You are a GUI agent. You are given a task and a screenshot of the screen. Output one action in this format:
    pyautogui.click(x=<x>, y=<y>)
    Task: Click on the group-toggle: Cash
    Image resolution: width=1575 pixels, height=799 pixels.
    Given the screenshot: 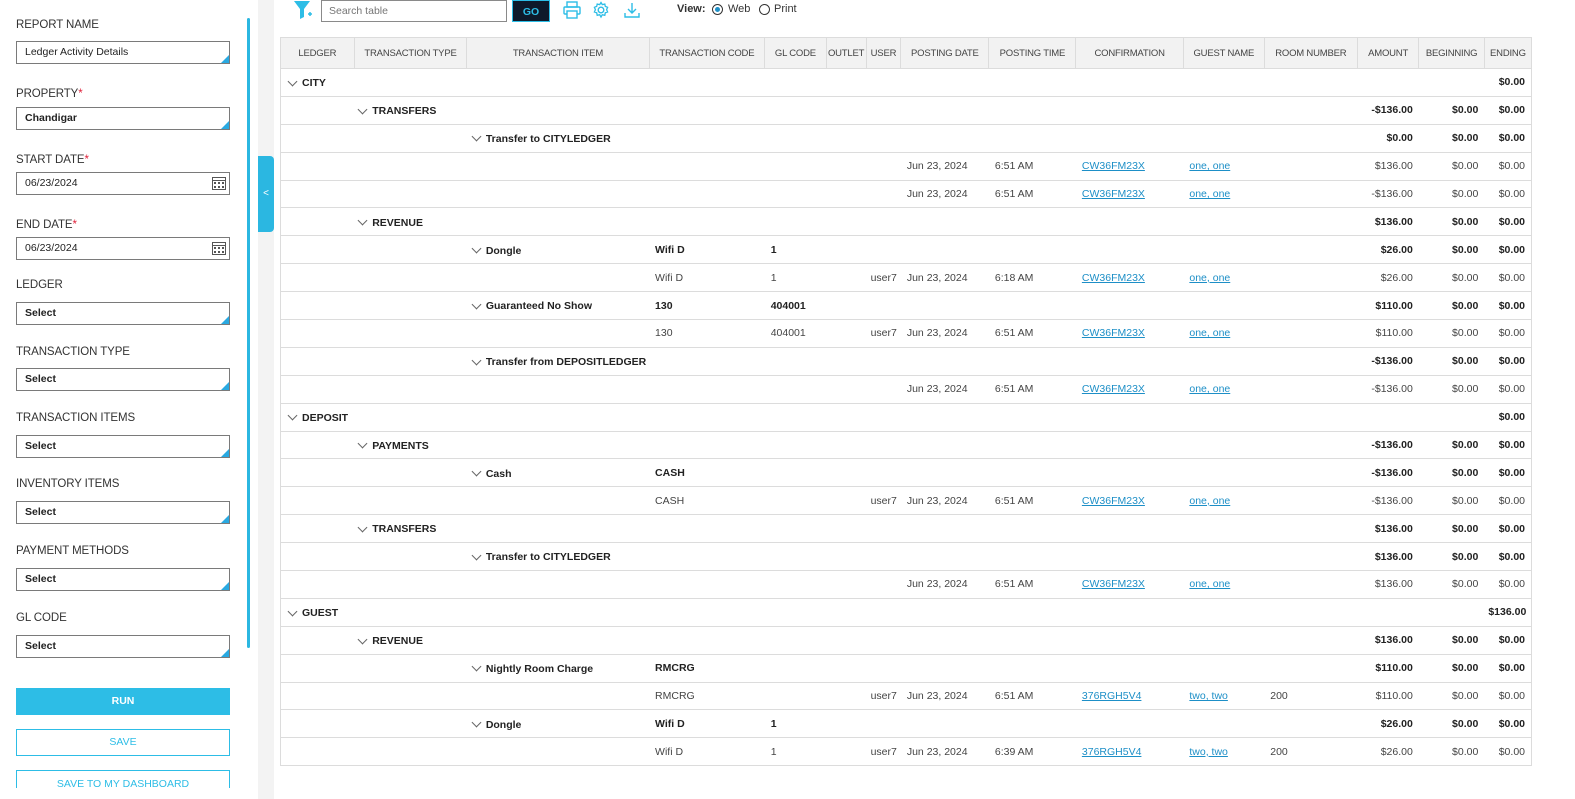 What is the action you would take?
    pyautogui.click(x=491, y=473)
    